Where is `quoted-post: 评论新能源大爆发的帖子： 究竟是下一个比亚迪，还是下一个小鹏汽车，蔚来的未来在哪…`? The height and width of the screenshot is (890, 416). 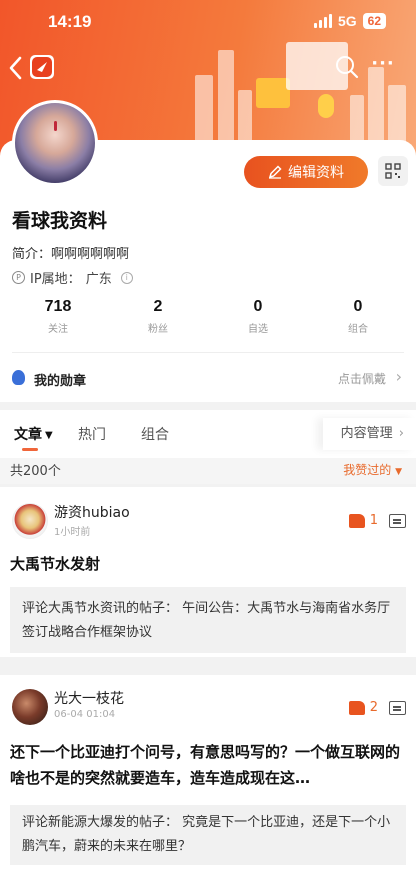
quoted-post: 评论新能源大爆发的帖子： 究竟是下一个比亚迪，还是下一个小鹏汽车，蔚来的未来在哪… is located at coordinates (208, 835).